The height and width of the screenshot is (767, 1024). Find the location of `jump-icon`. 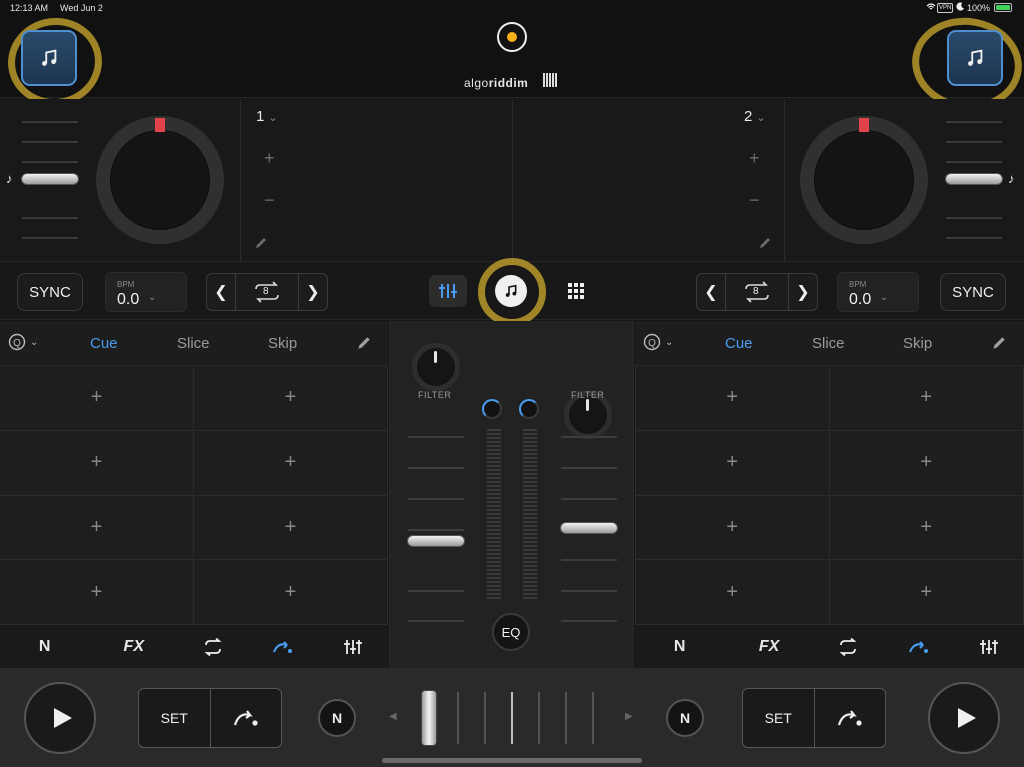

jump-icon is located at coordinates (245, 718).